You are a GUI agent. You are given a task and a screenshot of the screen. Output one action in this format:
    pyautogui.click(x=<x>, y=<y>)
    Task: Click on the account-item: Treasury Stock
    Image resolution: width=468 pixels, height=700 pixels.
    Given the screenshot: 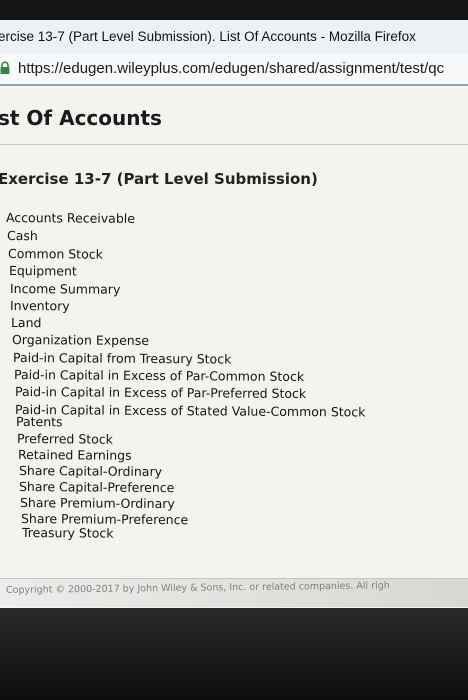 What is the action you would take?
    pyautogui.click(x=67, y=533)
    